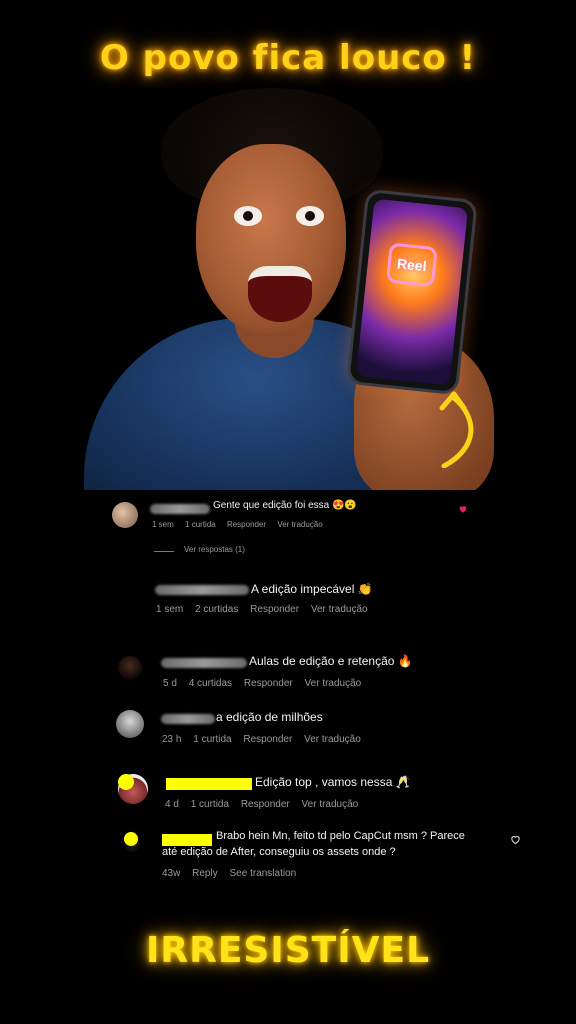 Image resolution: width=576 pixels, height=1024 pixels. What do you see at coordinates (164, 551) in the screenshot?
I see `replies-divider` at bounding box center [164, 551].